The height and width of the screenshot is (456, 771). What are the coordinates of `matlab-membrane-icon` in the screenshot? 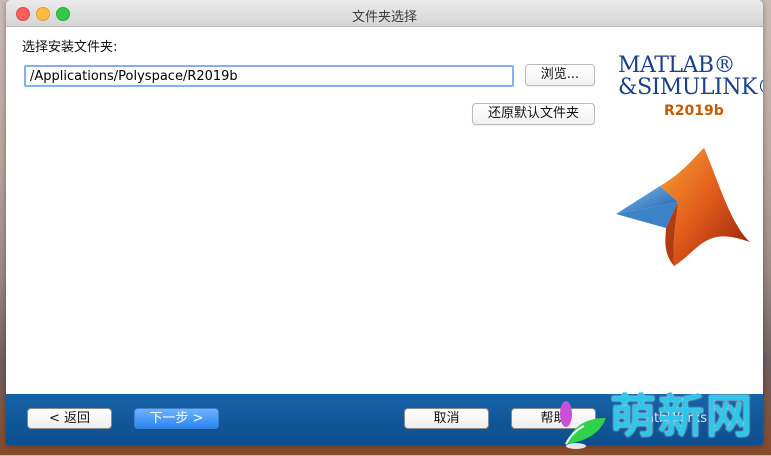 It's located at (683, 207).